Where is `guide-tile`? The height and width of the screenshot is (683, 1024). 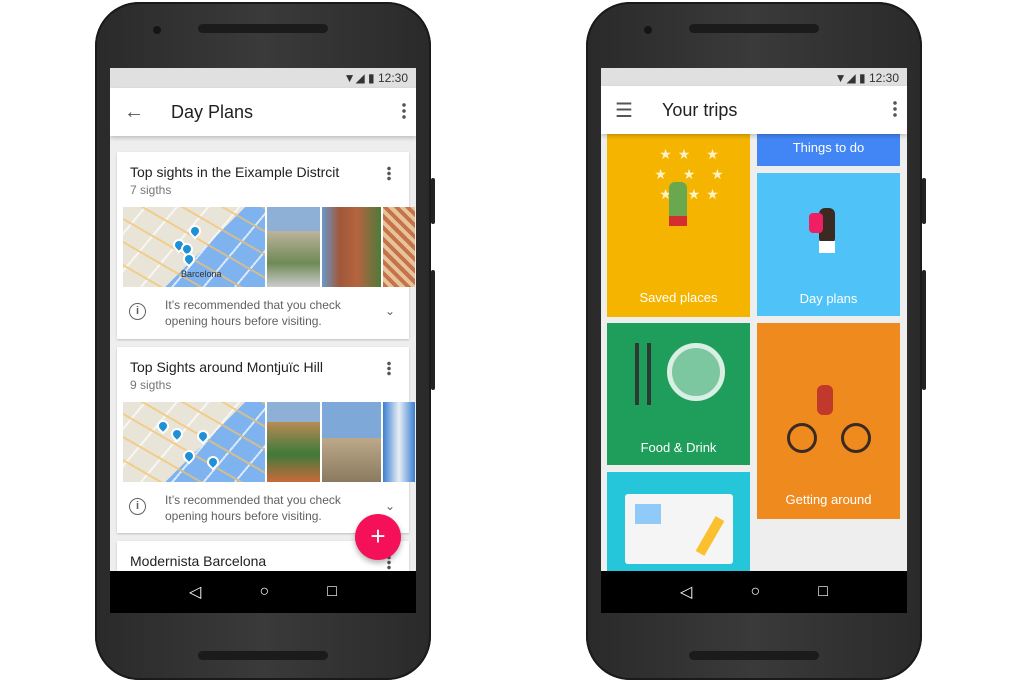
guide-tile is located at coordinates (678, 522).